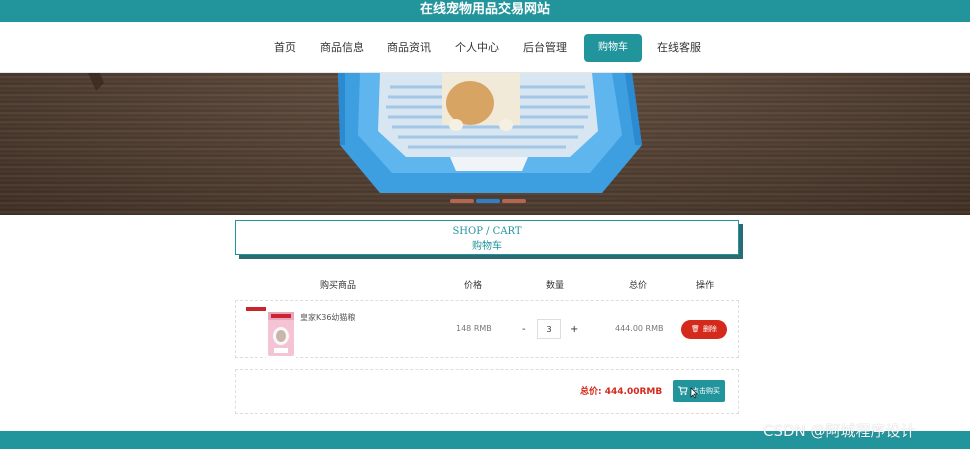 The width and height of the screenshot is (970, 449). Describe the element at coordinates (638, 286) in the screenshot. I see `header-total: 总价` at that location.